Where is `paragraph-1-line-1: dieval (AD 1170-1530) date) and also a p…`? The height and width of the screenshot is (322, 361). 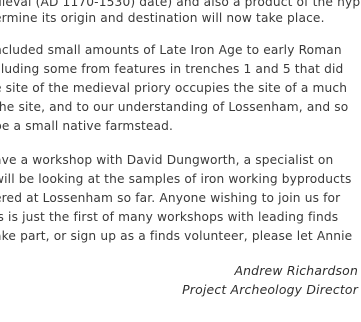 paragraph-1-line-1: dieval (AD 1170-1530) date) and also a p… is located at coordinates (180, 4).